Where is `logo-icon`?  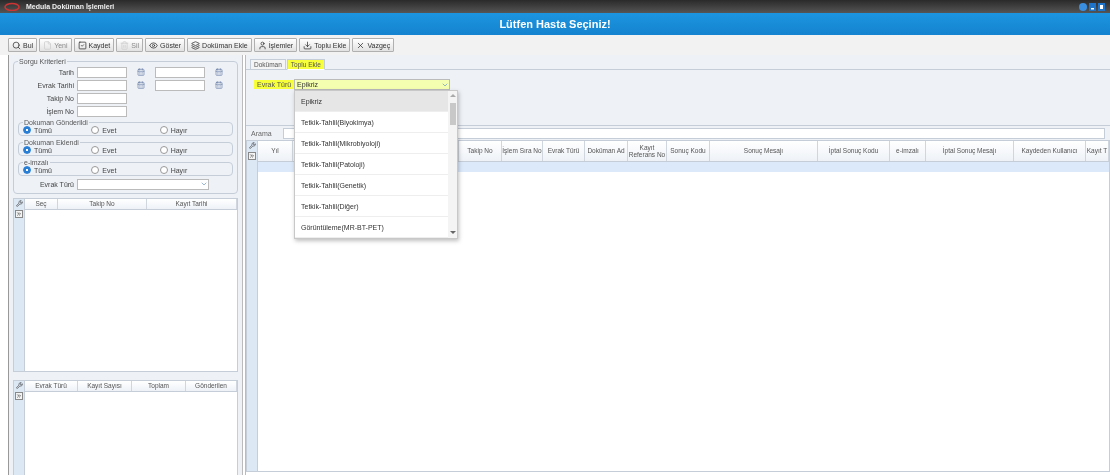 logo-icon is located at coordinates (12, 6).